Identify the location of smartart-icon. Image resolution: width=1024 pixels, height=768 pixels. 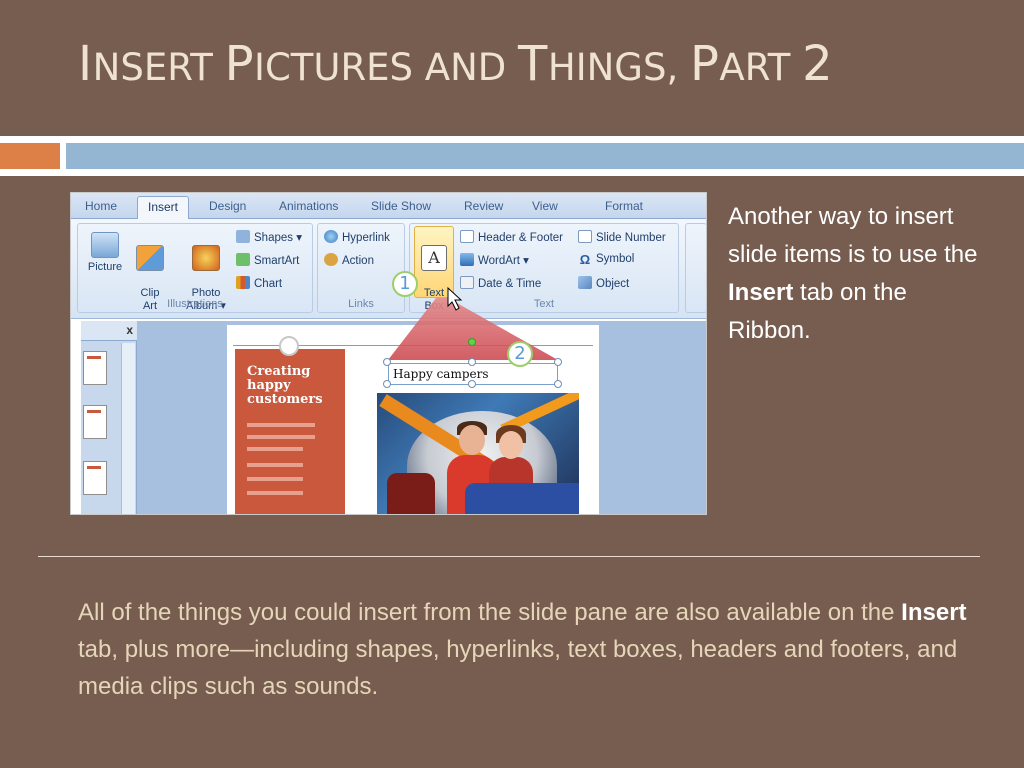
(243, 259).